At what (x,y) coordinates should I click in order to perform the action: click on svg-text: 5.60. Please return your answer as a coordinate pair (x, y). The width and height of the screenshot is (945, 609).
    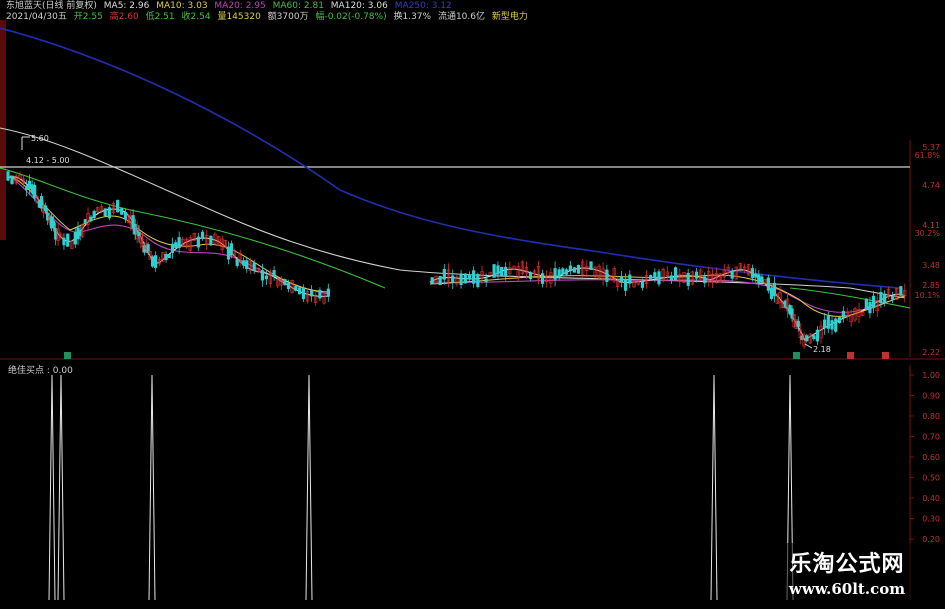
    Looking at the image, I should click on (40, 138).